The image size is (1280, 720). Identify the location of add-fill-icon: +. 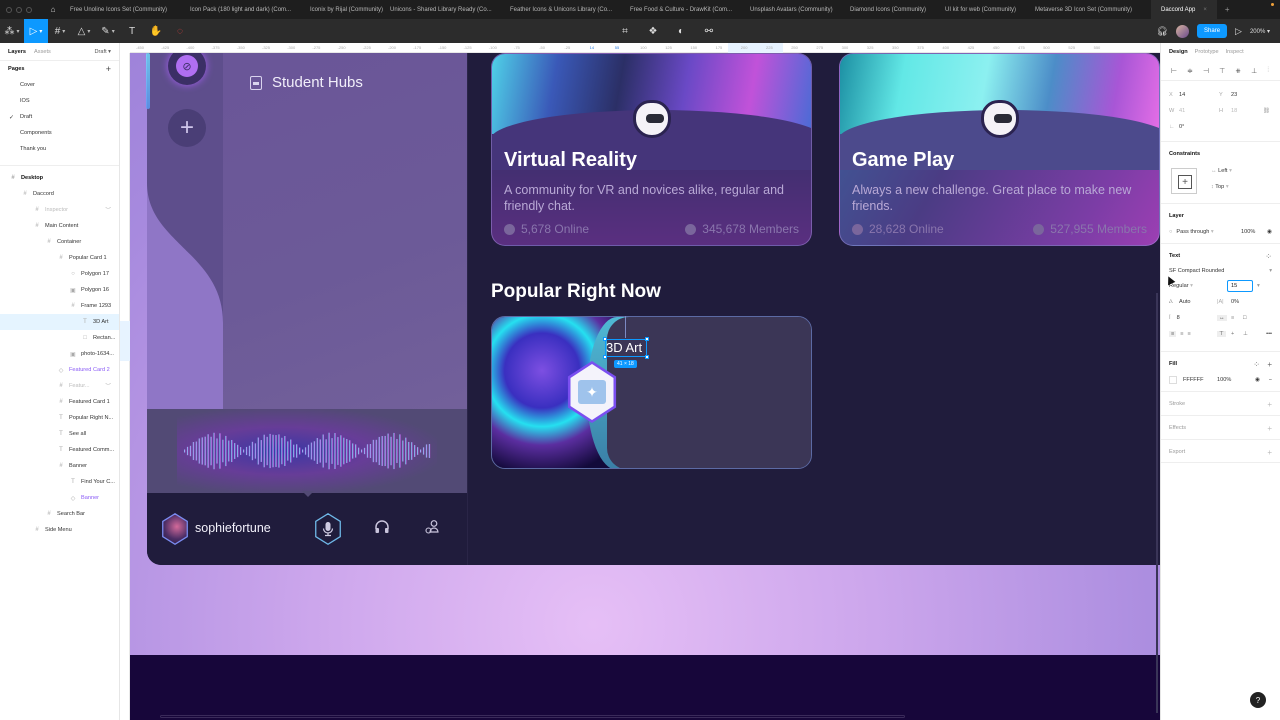
(1269, 364).